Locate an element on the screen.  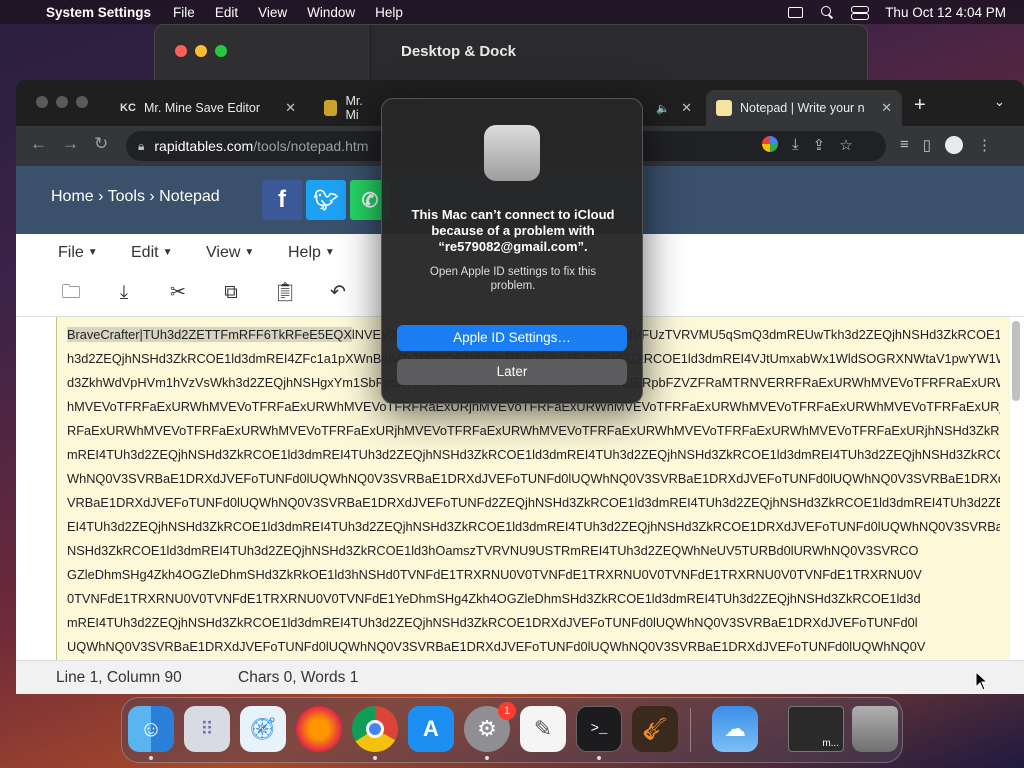
reading-list-icon: ≡ is located at coordinates (904, 145).